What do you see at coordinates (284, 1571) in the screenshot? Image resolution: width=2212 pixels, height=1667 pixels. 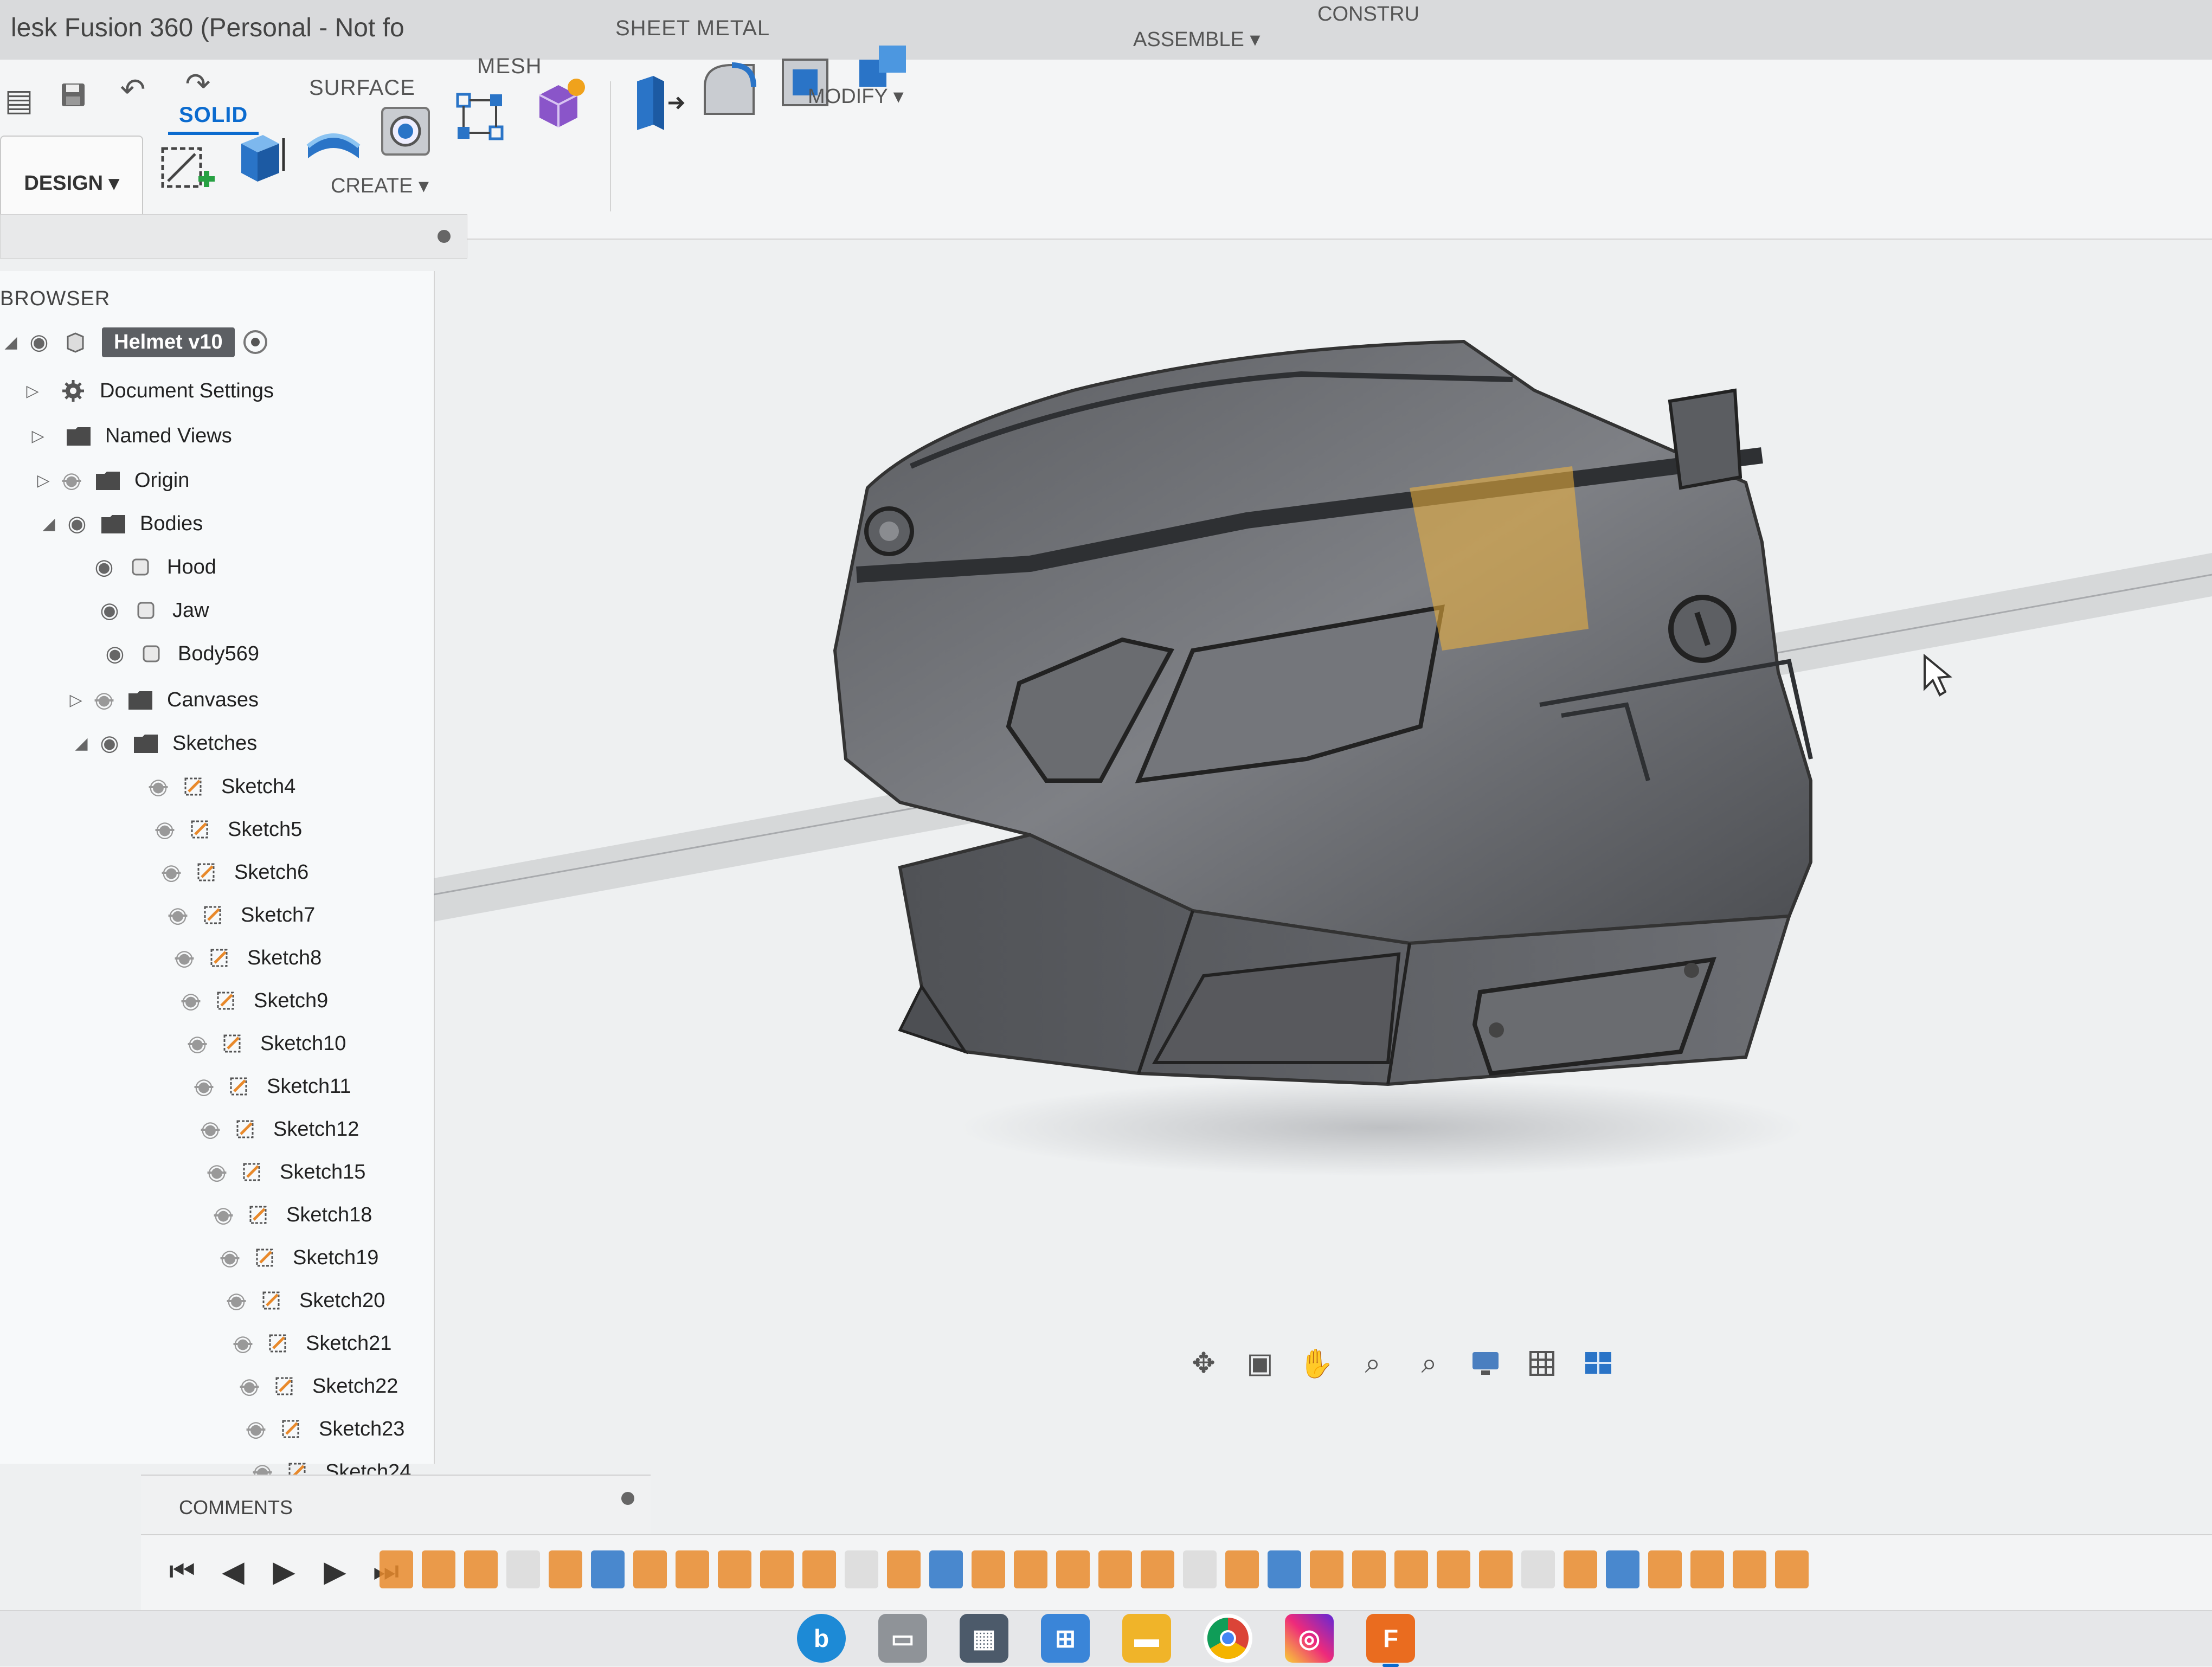 I see `play-icon: ▶` at bounding box center [284, 1571].